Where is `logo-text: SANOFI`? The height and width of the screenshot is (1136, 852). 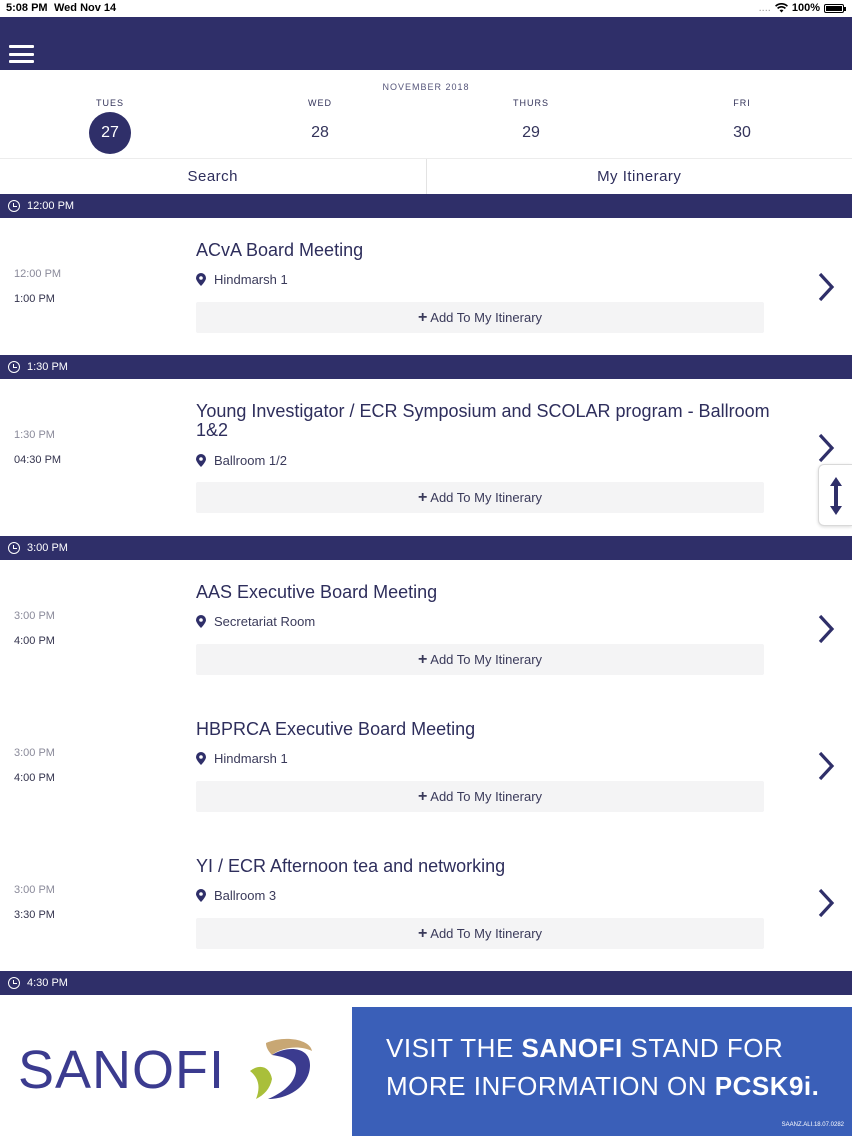
logo-text: SANOFI is located at coordinates (122, 1070).